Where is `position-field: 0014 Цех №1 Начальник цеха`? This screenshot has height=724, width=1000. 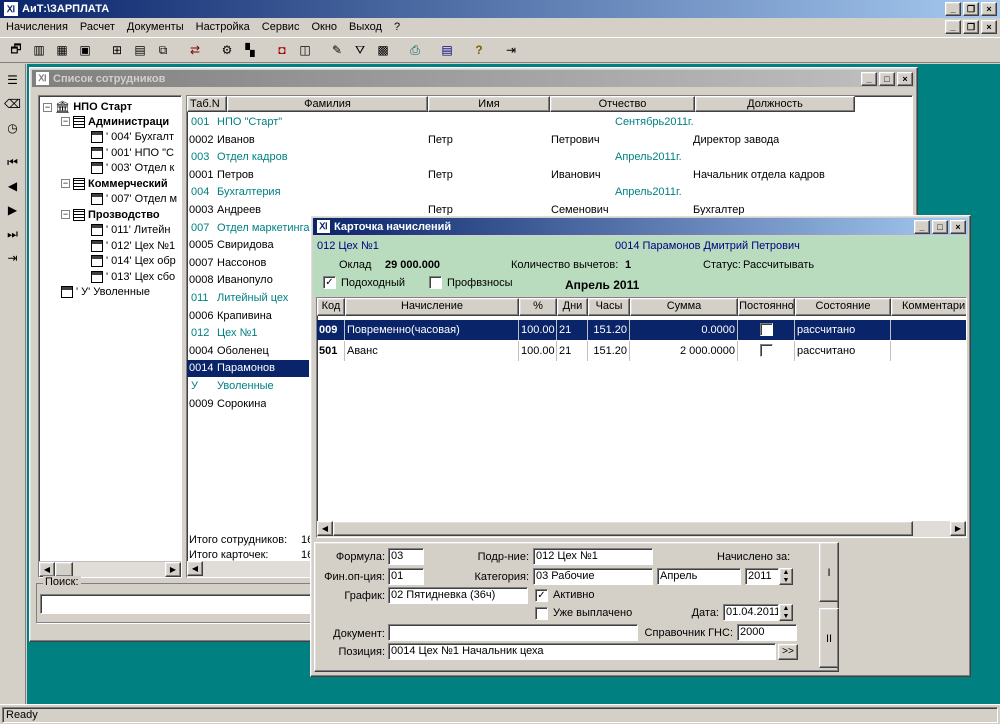
position-field: 0014 Цех №1 Начальник цеха is located at coordinates (582, 651).